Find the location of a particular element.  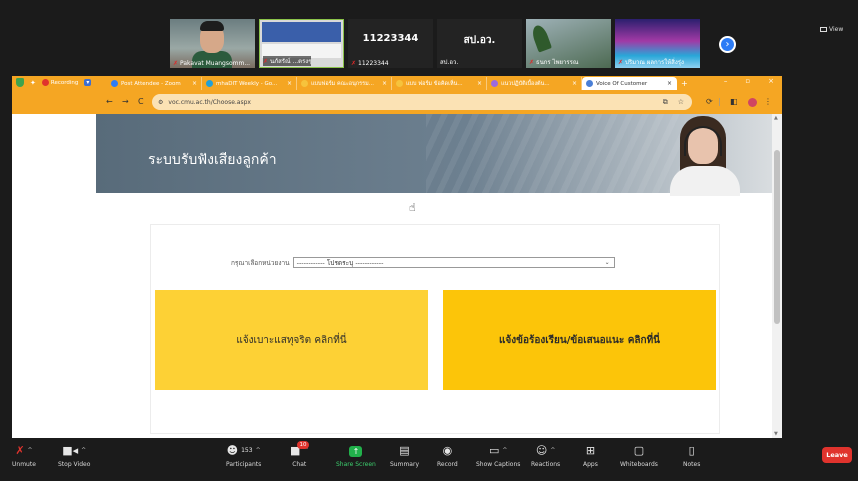

share-screen-button: ↑ Share Screen is located at coordinates (356, 456).